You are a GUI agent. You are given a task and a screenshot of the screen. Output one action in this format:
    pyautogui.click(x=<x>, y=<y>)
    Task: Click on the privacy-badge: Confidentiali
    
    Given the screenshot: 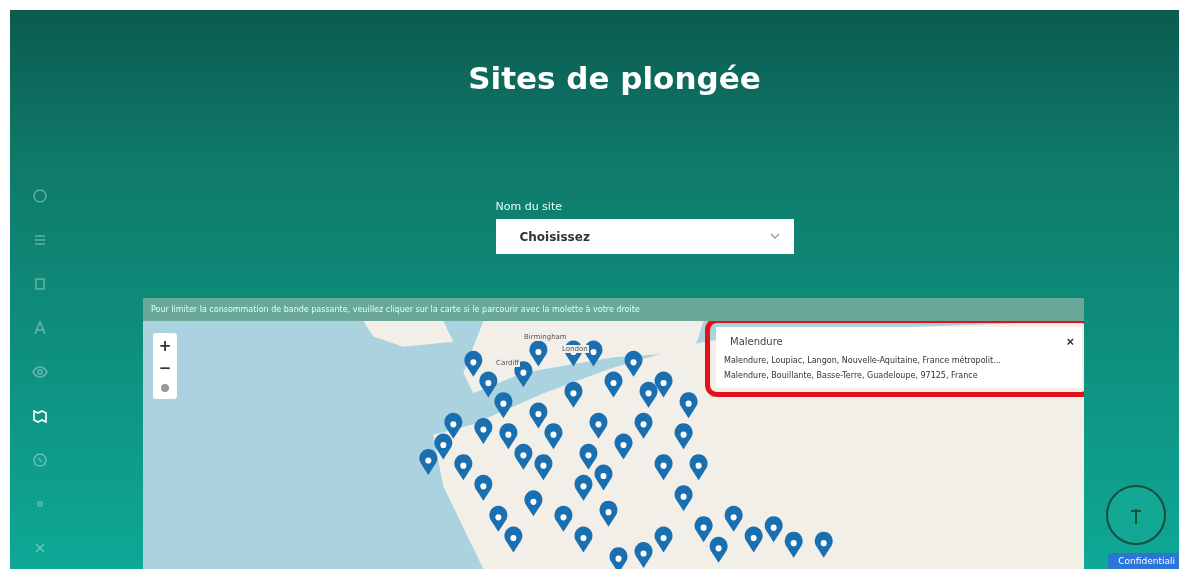 What is the action you would take?
    pyautogui.click(x=1143, y=561)
    